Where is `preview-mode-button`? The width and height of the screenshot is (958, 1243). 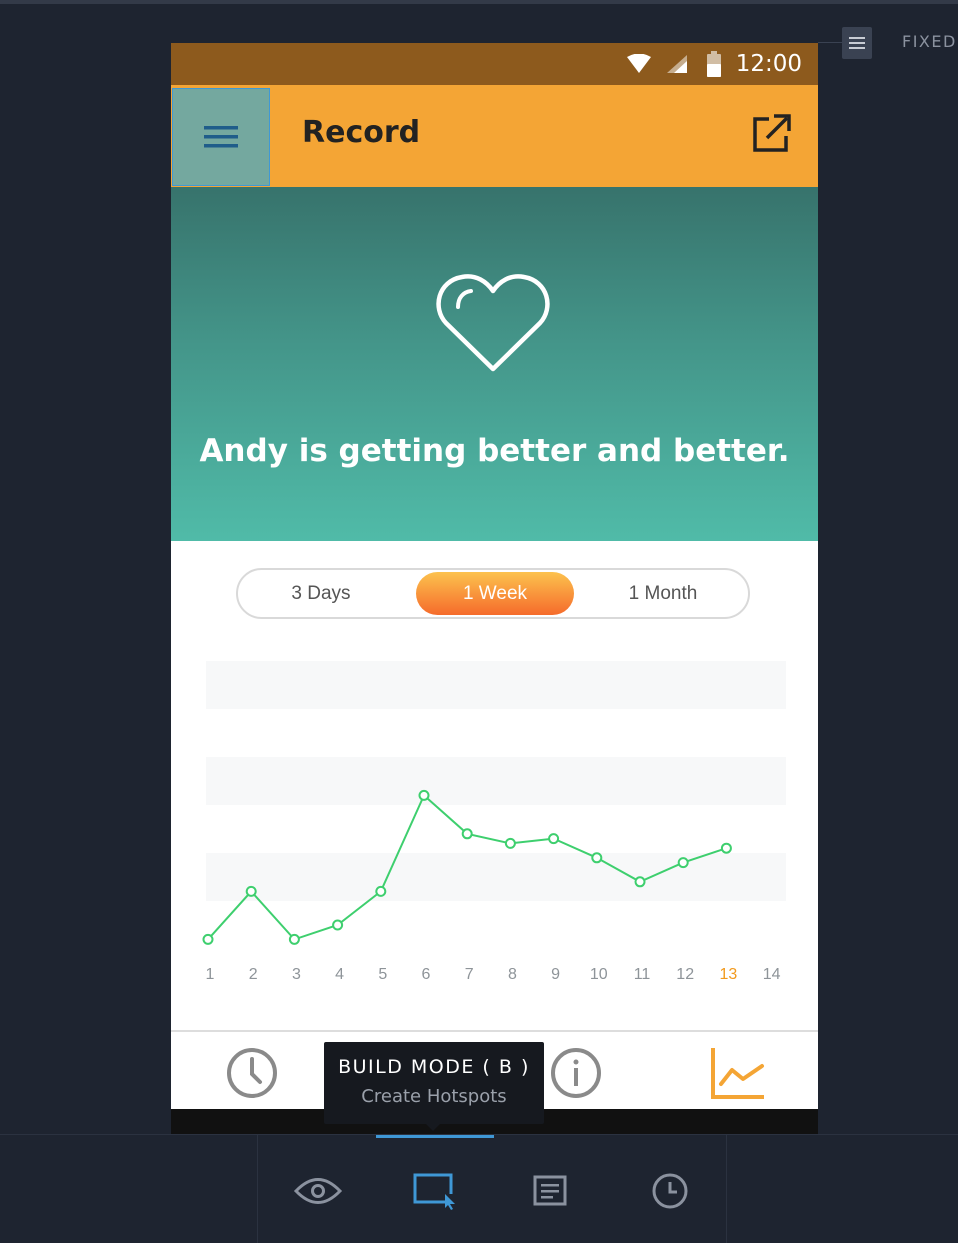
preview-mode-button is located at coordinates (318, 1191).